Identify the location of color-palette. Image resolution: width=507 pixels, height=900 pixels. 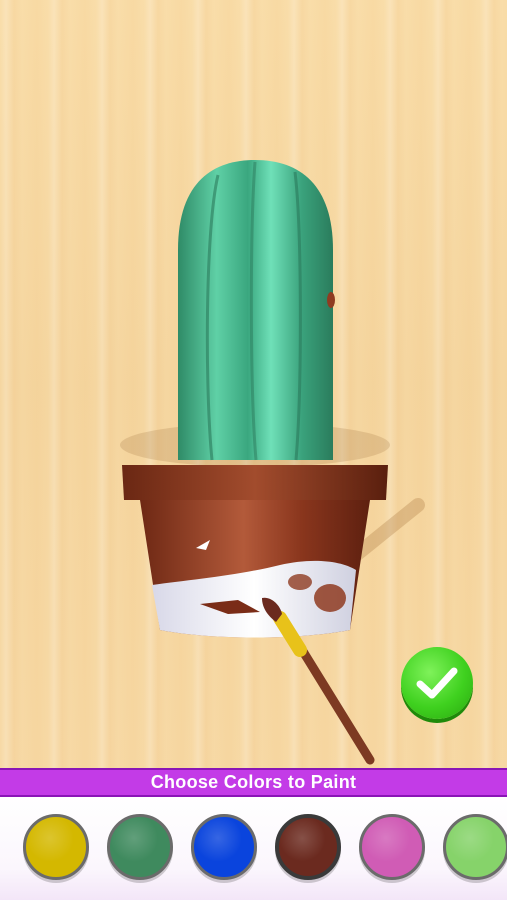
(253, 848).